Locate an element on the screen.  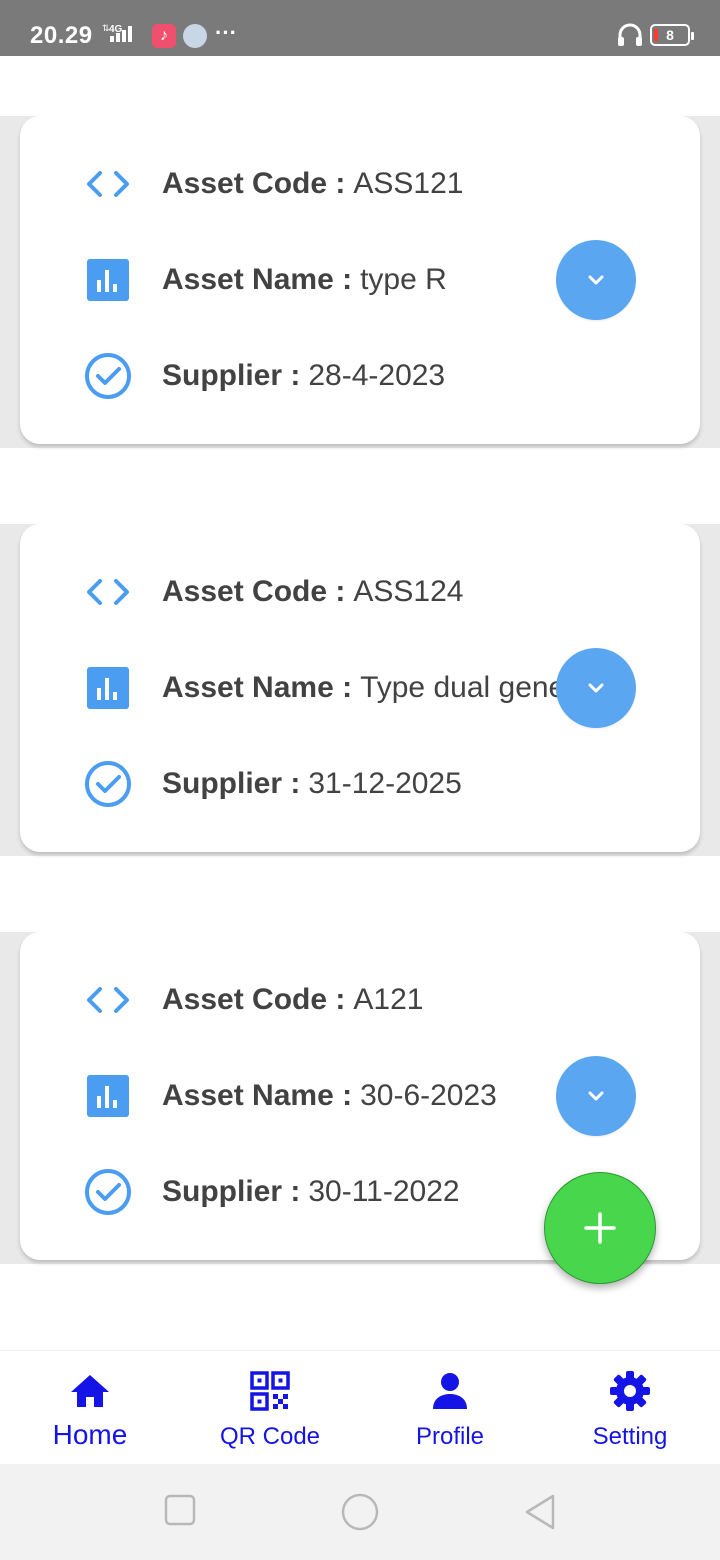
asset-code-row: Asset Code : ASS121 is located at coordinates (272, 184).